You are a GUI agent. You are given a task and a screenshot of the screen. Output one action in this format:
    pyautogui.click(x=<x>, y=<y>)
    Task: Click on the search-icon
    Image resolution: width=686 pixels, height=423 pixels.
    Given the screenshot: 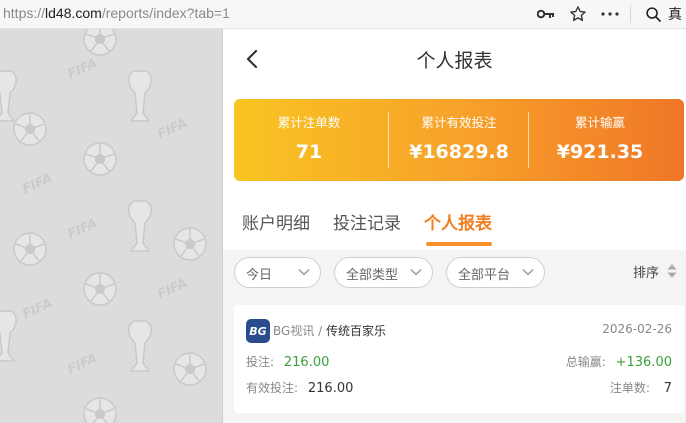 What is the action you would take?
    pyautogui.click(x=653, y=14)
    